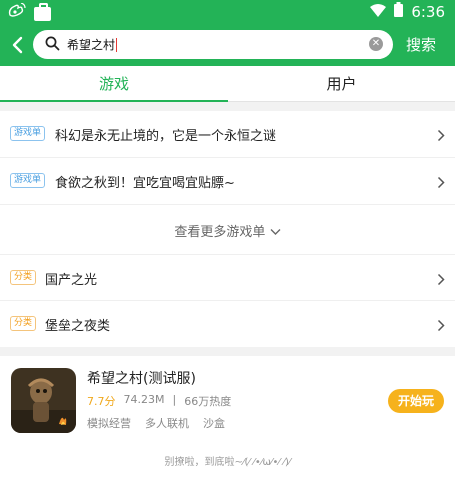 This screenshot has height=500, width=455. Describe the element at coordinates (213, 44) in the screenshot. I see `search-input: 希望之村 ✕` at that location.